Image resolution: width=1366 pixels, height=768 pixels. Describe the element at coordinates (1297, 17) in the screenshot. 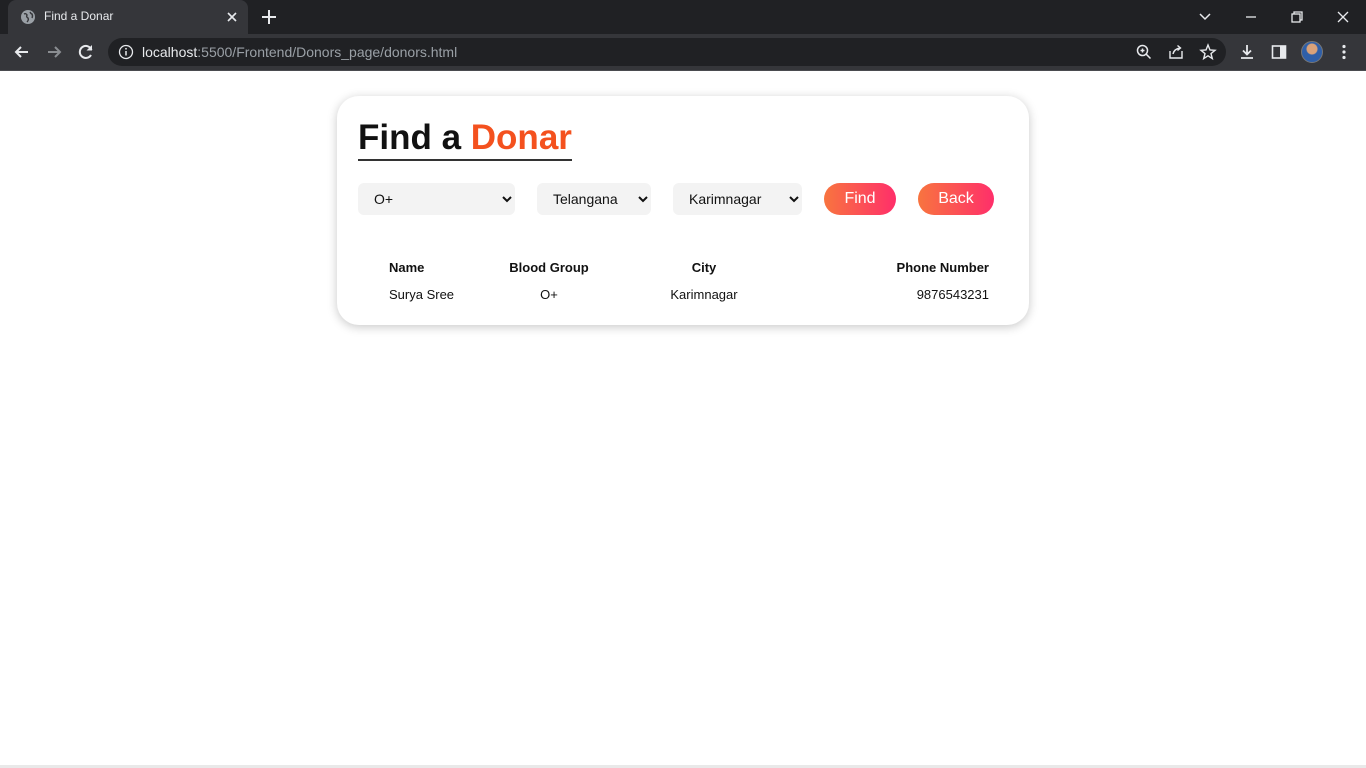

I see `restore-icon` at that location.